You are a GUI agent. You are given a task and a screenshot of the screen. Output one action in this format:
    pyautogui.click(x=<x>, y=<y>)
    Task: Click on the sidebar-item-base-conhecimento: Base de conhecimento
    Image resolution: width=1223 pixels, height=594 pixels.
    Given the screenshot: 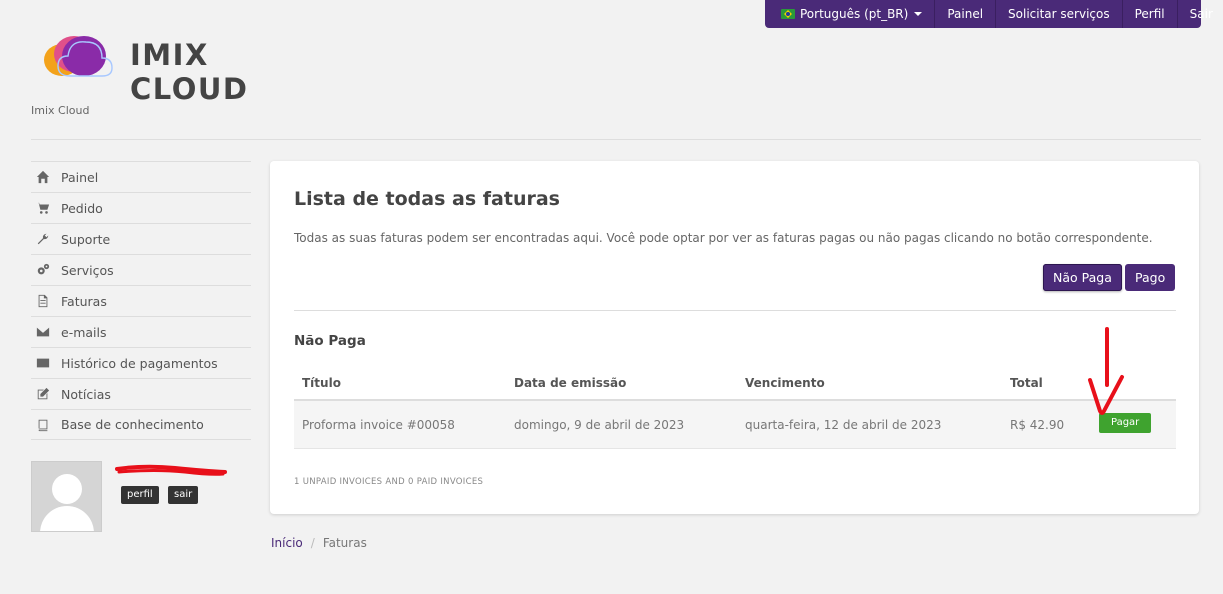 What is the action you would take?
    pyautogui.click(x=141, y=424)
    